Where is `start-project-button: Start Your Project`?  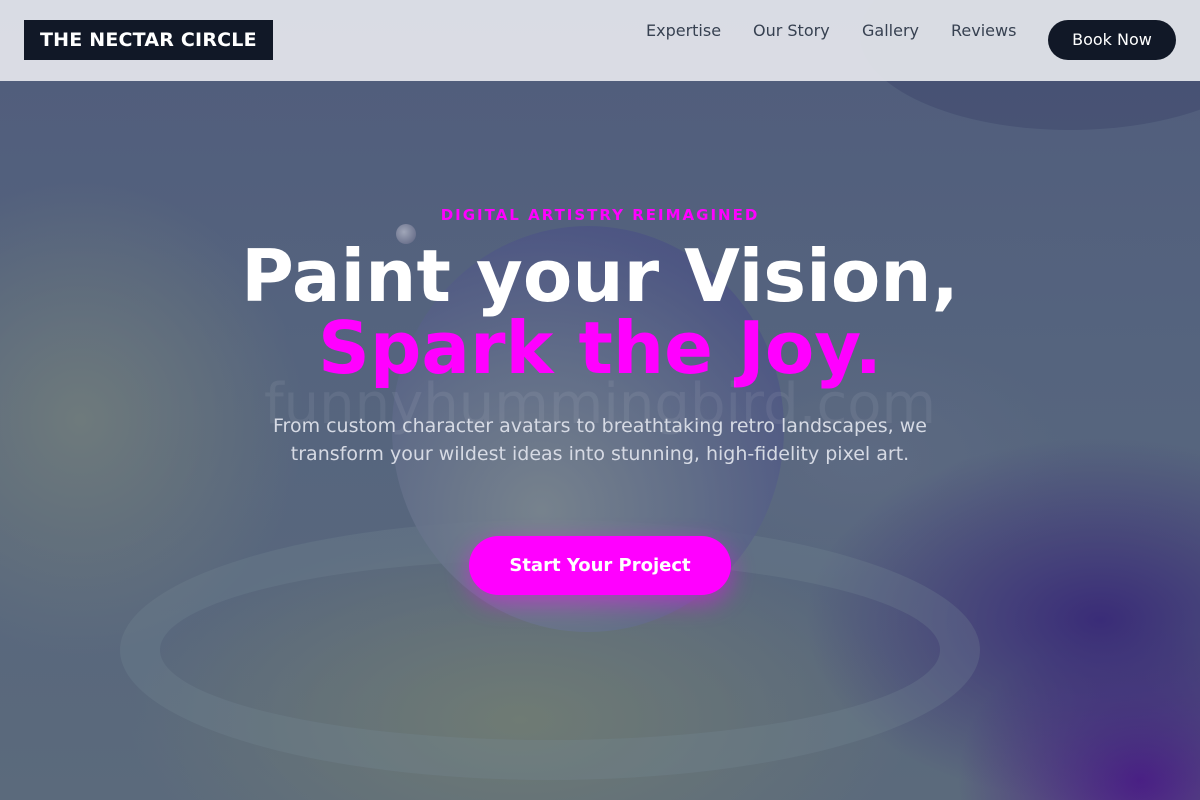
start-project-button: Start Your Project is located at coordinates (600, 565).